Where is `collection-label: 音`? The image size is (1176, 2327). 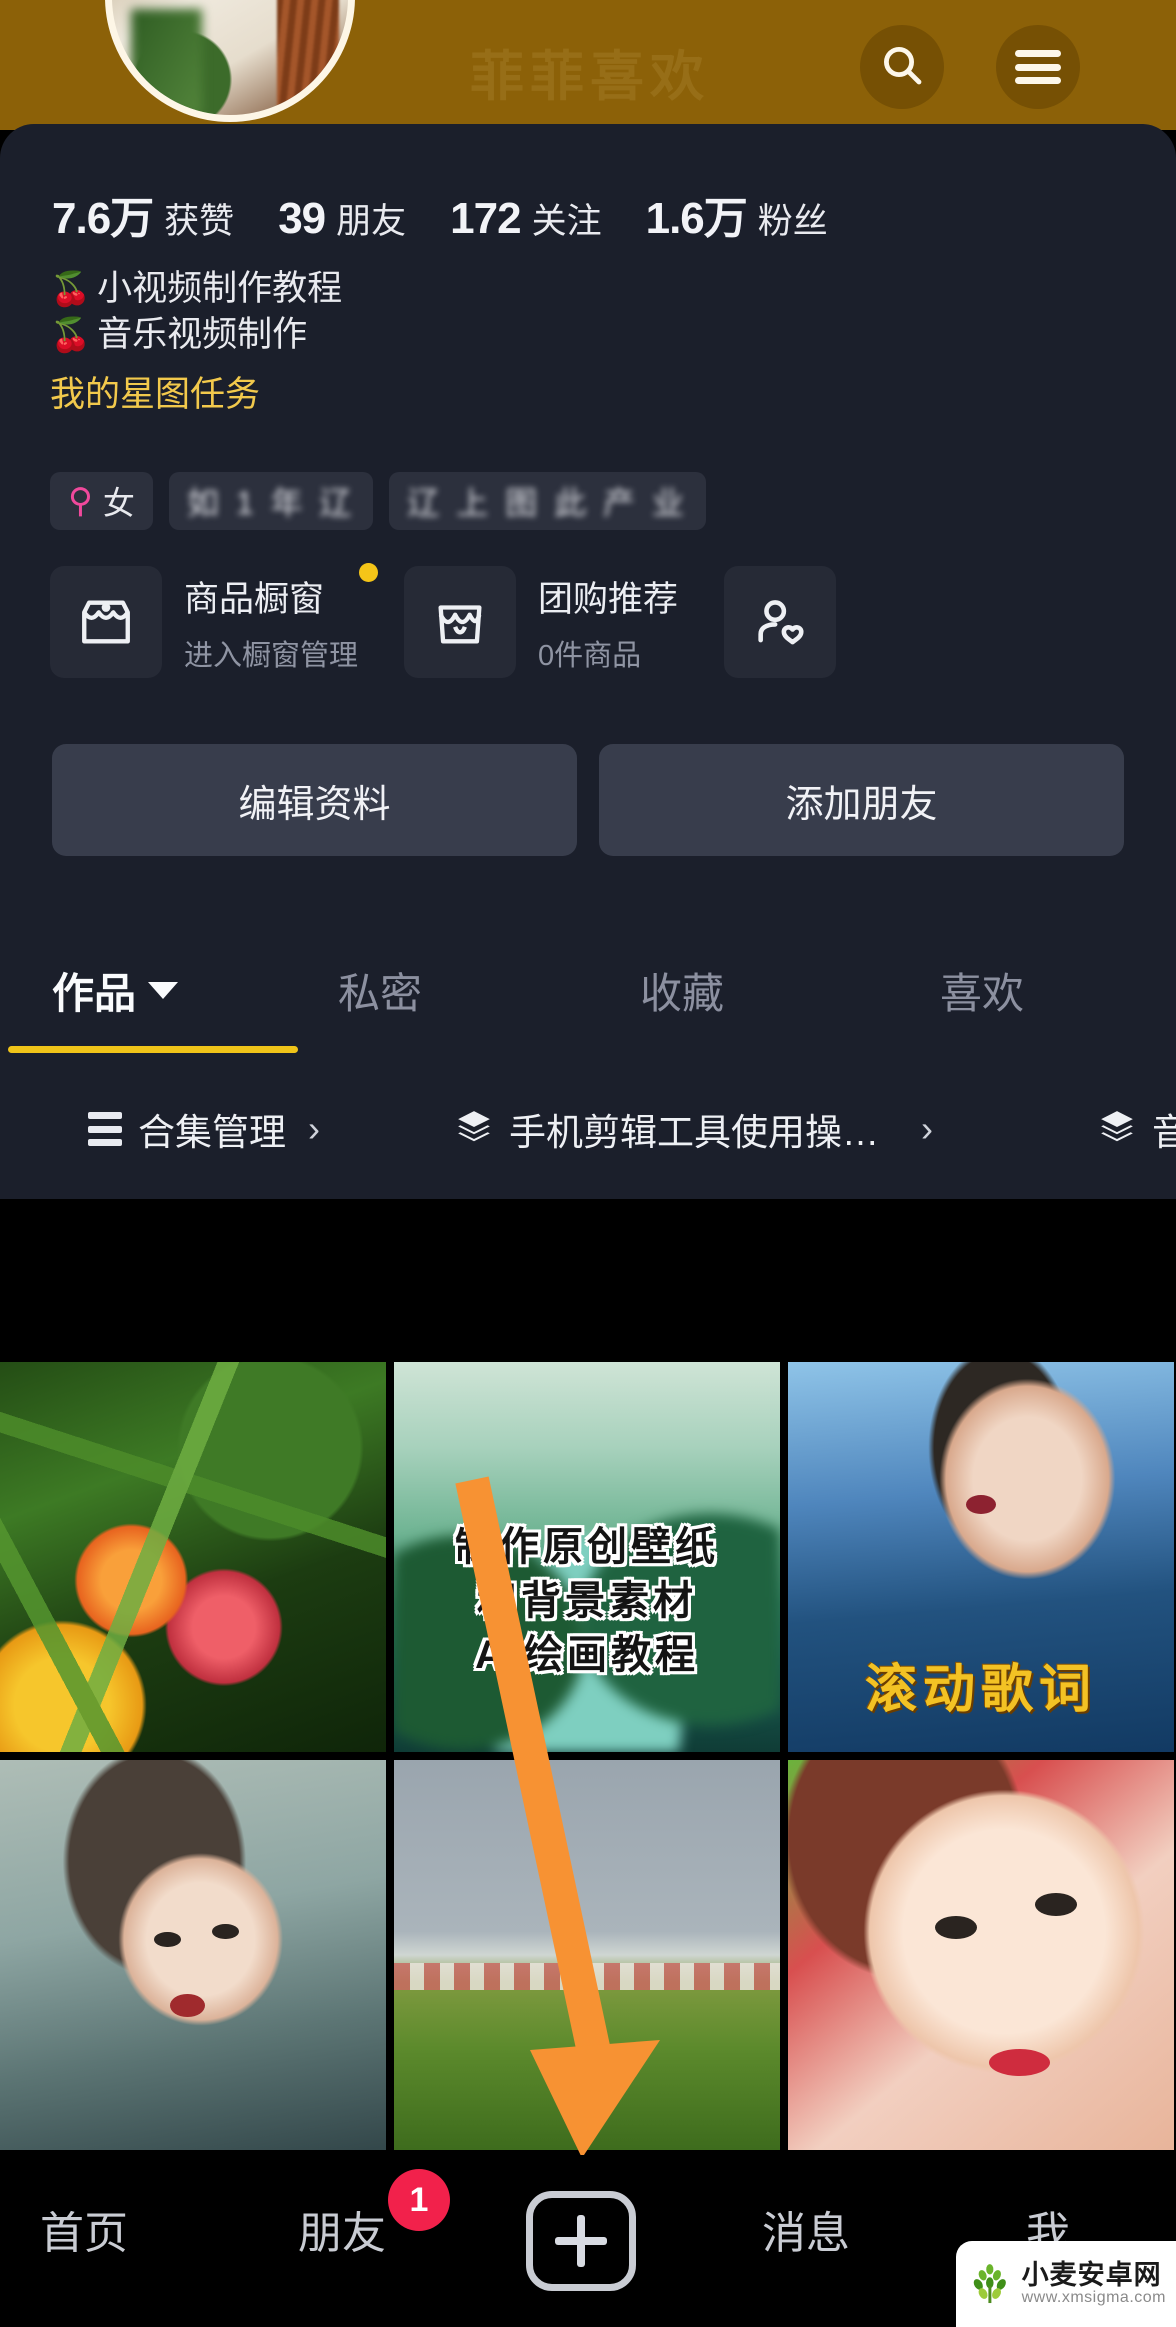
collection-label: 音 is located at coordinates (1164, 1132).